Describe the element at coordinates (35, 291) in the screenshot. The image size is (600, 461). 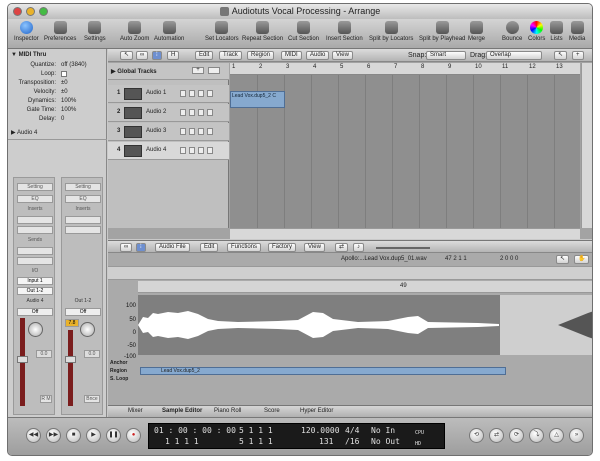
I see `output-slot: Out 1-2` at that location.